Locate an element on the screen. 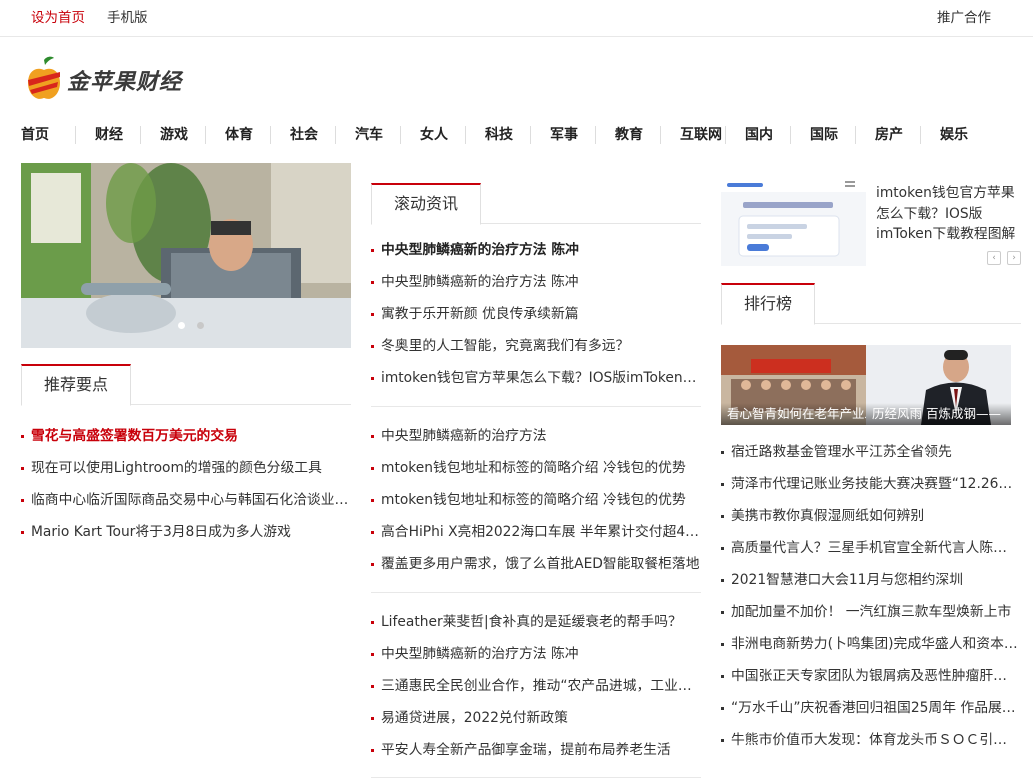  site-logo: 金苹果财经 is located at coordinates (107, 79).